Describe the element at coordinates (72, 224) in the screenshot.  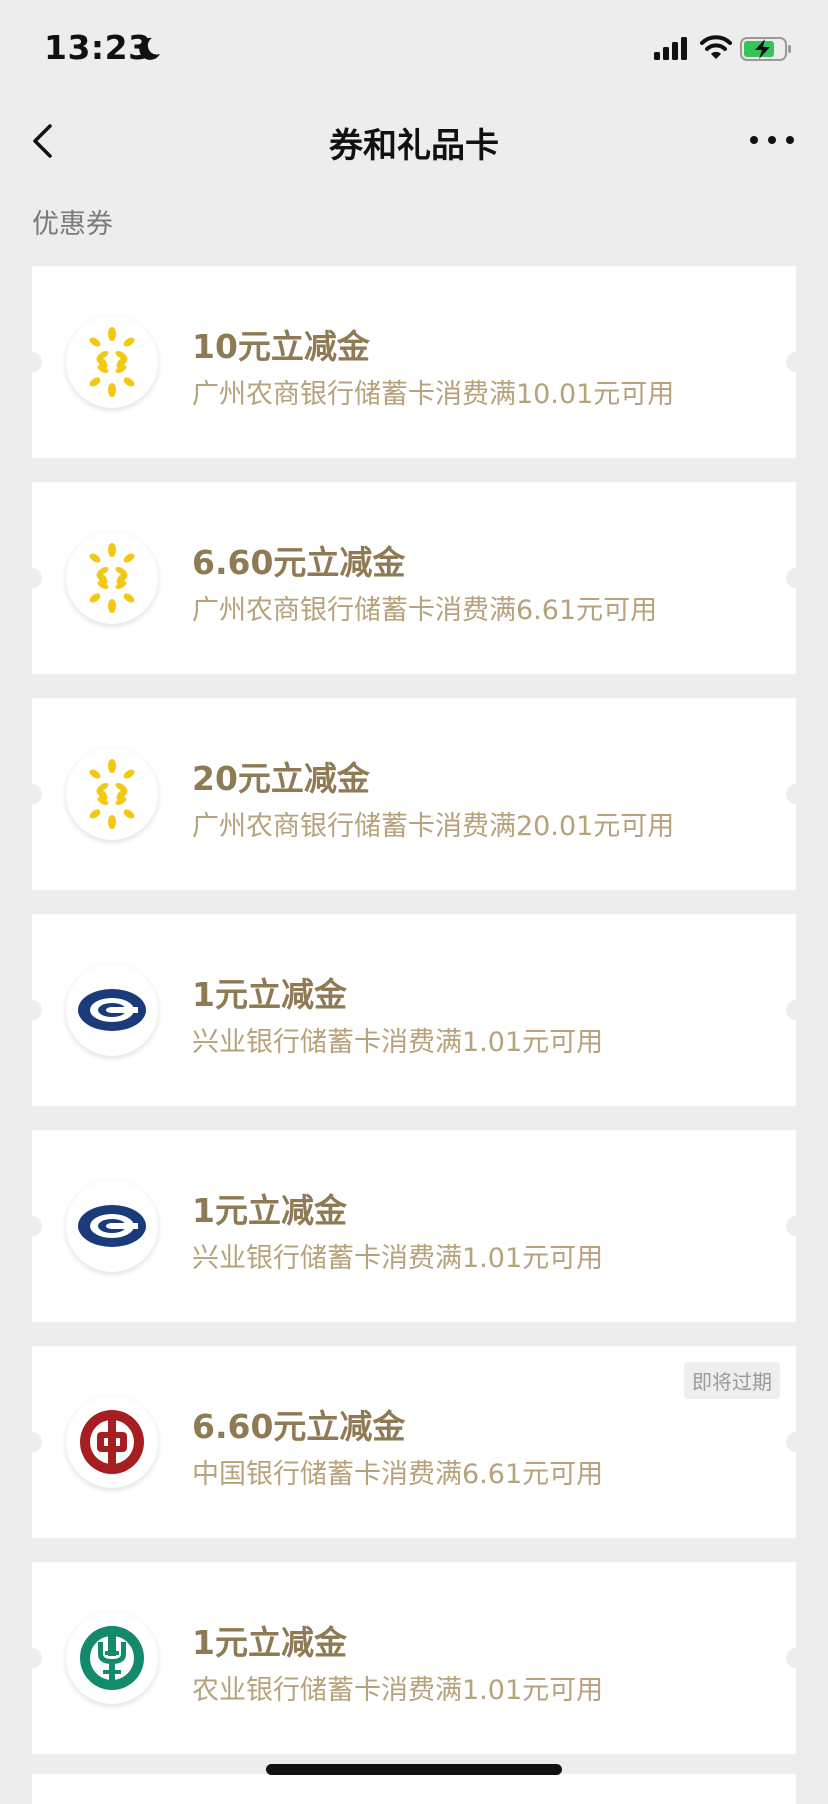
I see `section-label-coupons: 优惠券` at that location.